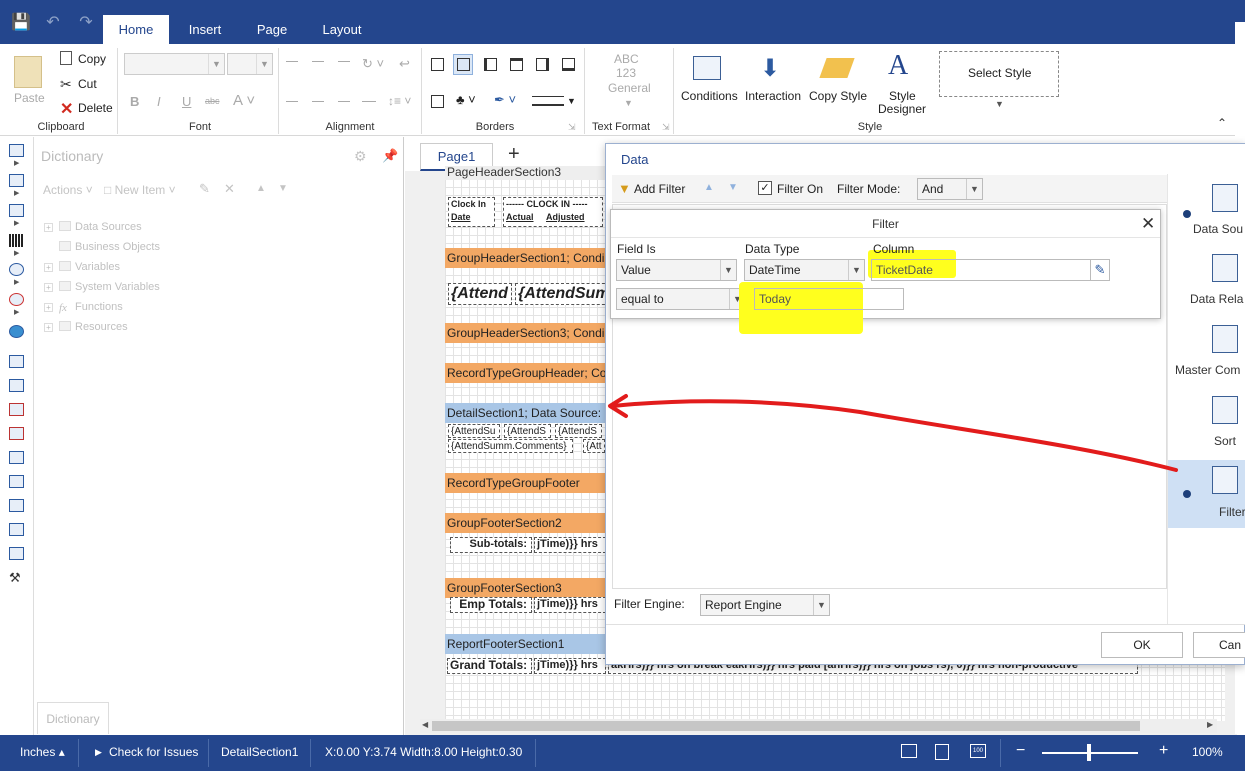 This screenshot has height=771, width=1245. I want to click on units-menu: Inches ▴, so click(42, 752).